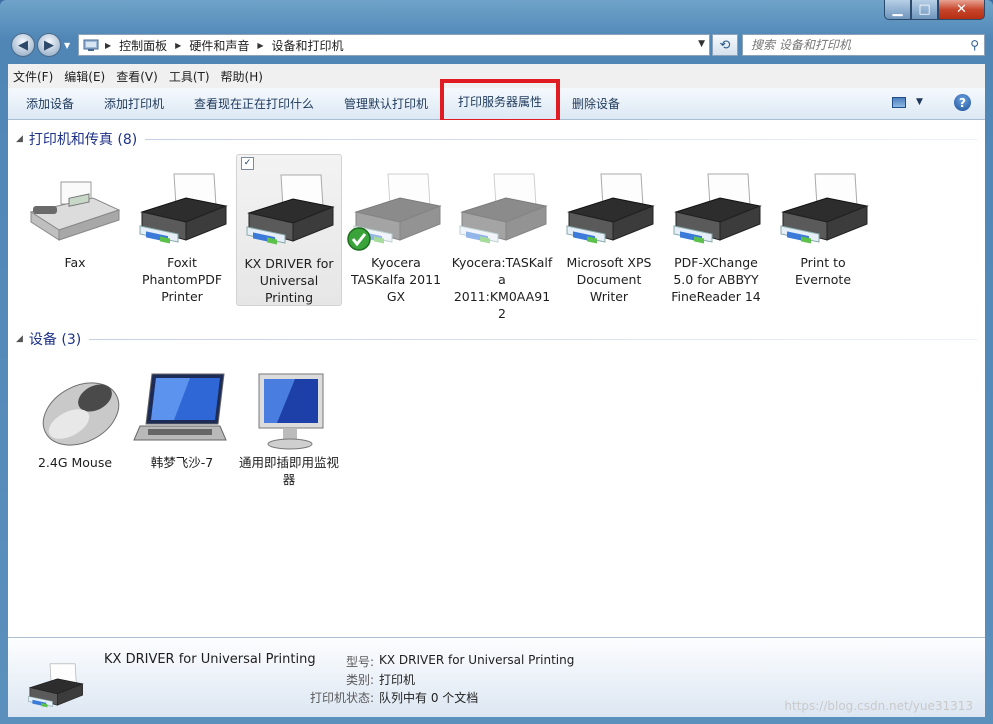 This screenshot has width=993, height=724. Describe the element at coordinates (137, 76) in the screenshot. I see `menu-view: 查看(V)` at that location.